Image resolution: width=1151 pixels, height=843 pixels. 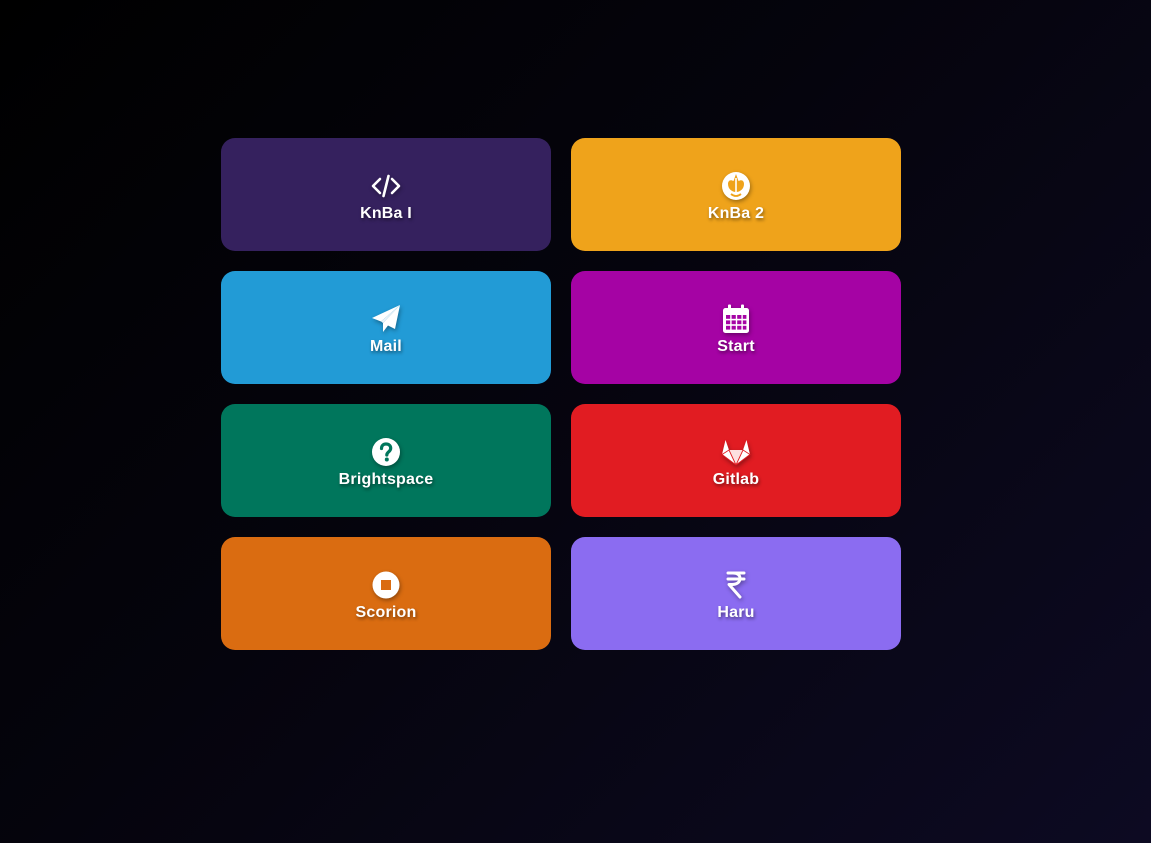 What do you see at coordinates (736, 213) in the screenshot?
I see `tile-label: KnBa 2` at bounding box center [736, 213].